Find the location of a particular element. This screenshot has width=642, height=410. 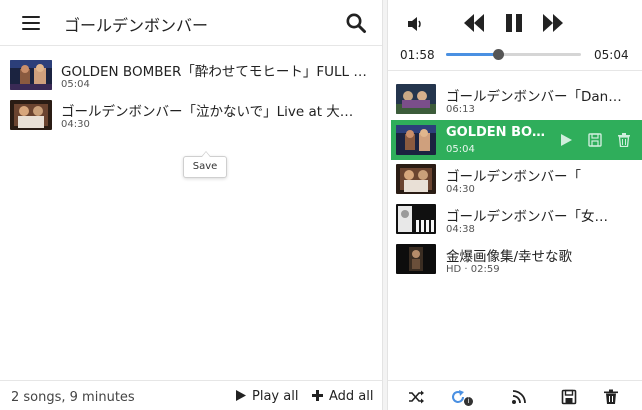

previous-icon is located at coordinates (474, 25).